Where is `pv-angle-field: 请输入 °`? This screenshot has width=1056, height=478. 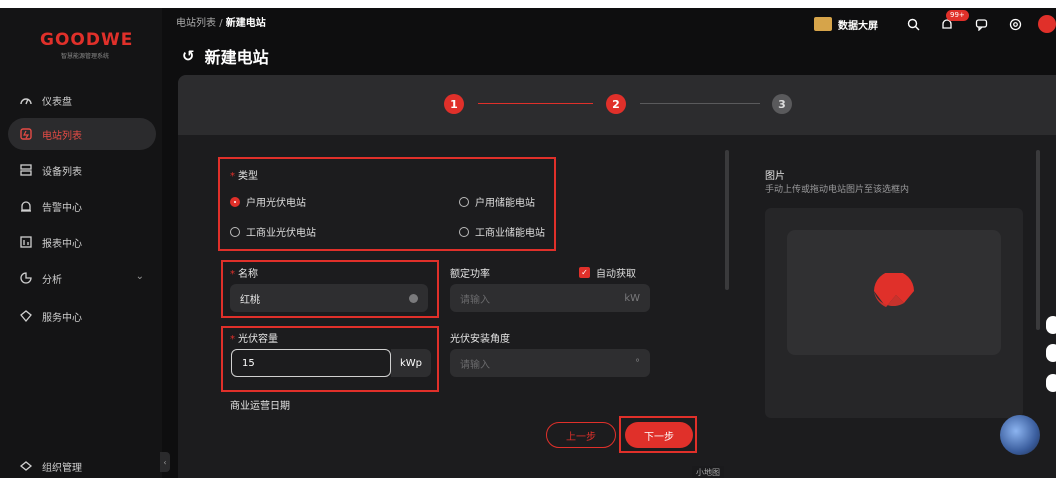 pv-angle-field: 请输入 ° is located at coordinates (550, 363).